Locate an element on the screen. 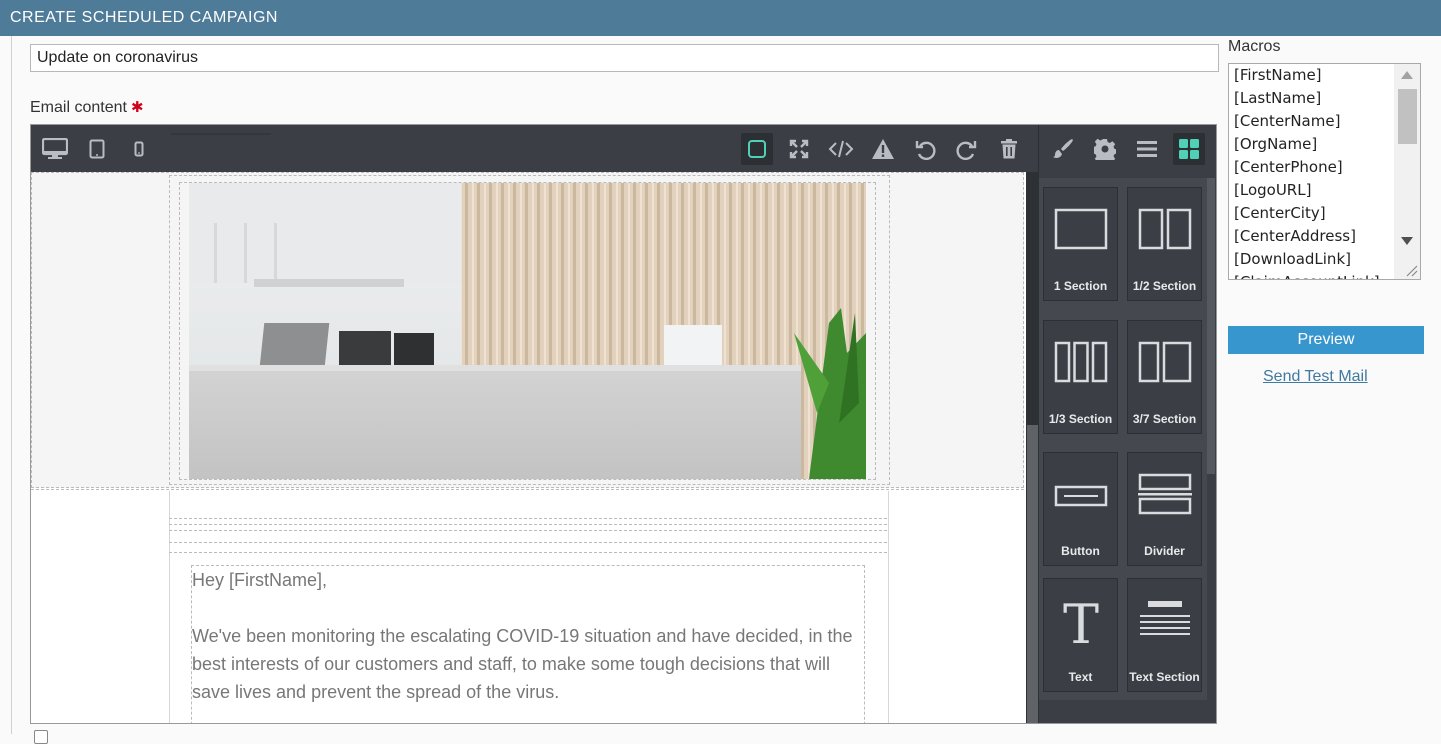 Image resolution: width=1441 pixels, height=744 pixels. block-label: 1/2 Section is located at coordinates (1164, 286).